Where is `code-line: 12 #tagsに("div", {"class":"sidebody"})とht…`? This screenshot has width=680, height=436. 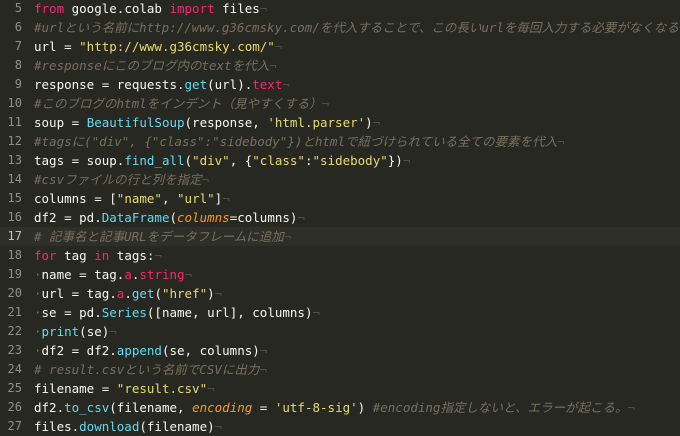 code-line: 12 #tagsに("div", {"class":"sidebody"})とht… is located at coordinates (340, 141).